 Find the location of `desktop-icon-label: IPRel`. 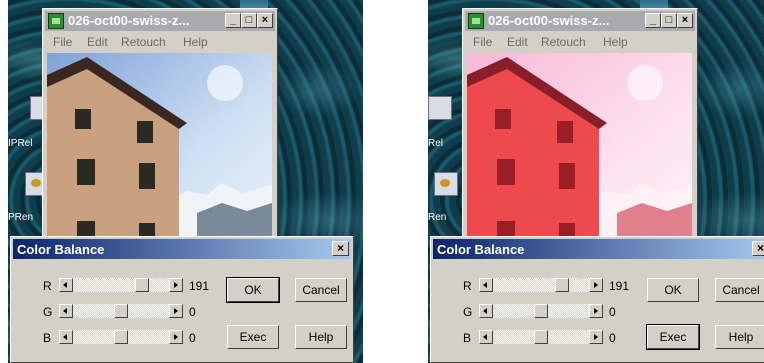

desktop-icon-label: IPRel is located at coordinates (20, 143).